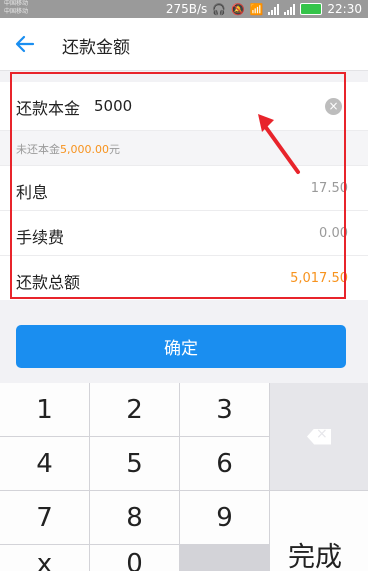  Describe the element at coordinates (44, 463) in the screenshot. I see `key-4: 4` at that location.